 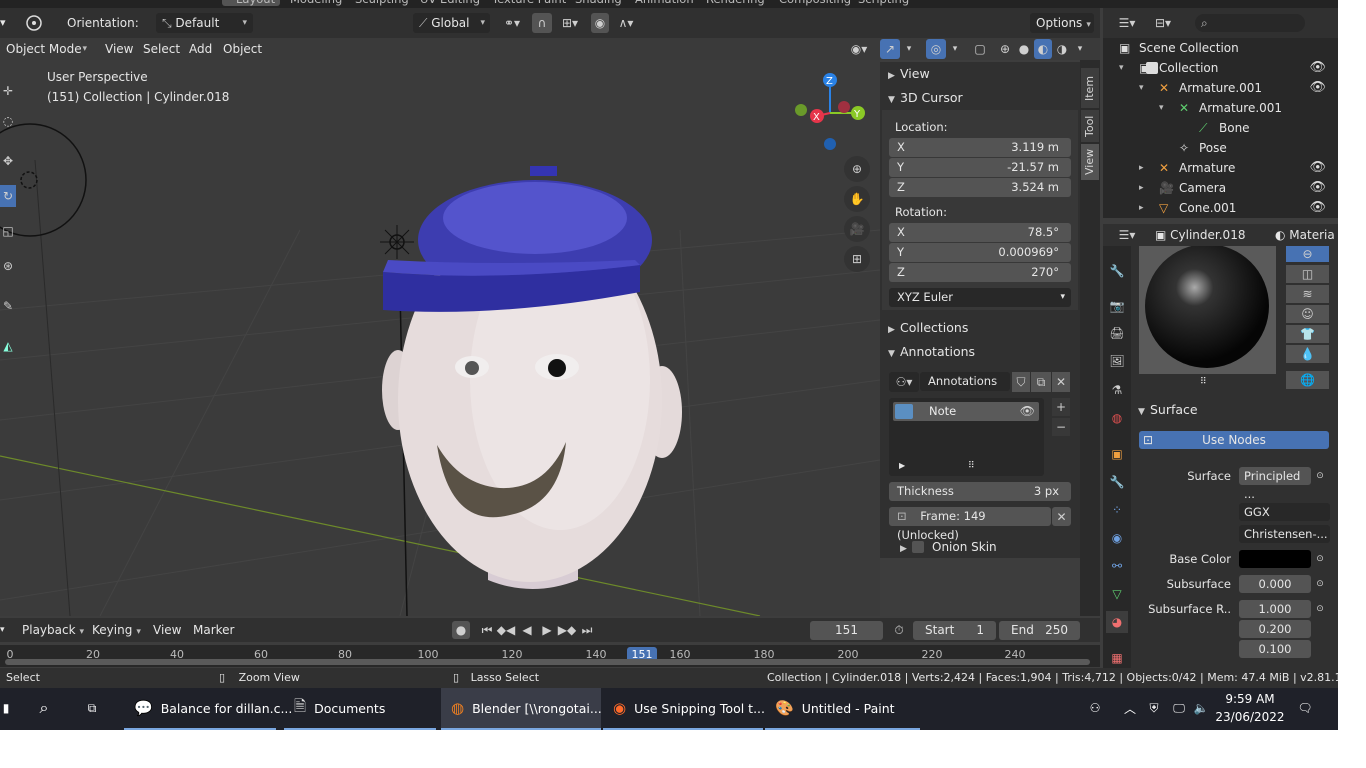 I want to click on properties-material-tab: ◐ Materia, so click(x=1305, y=235).